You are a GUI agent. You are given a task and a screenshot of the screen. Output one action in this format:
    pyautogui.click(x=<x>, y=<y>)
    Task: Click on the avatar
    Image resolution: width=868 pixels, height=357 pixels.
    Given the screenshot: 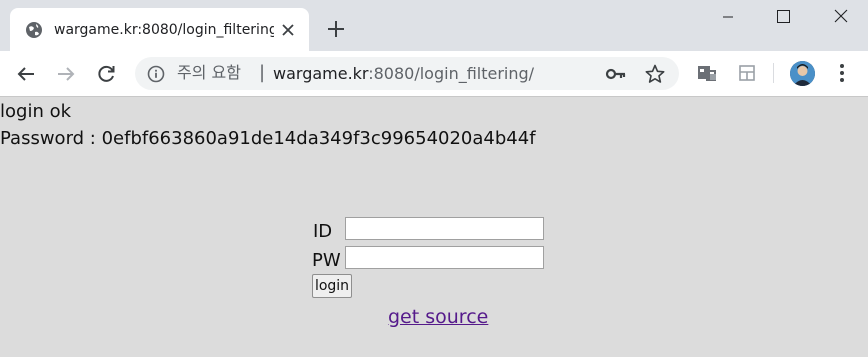 What is the action you would take?
    pyautogui.click(x=802, y=73)
    